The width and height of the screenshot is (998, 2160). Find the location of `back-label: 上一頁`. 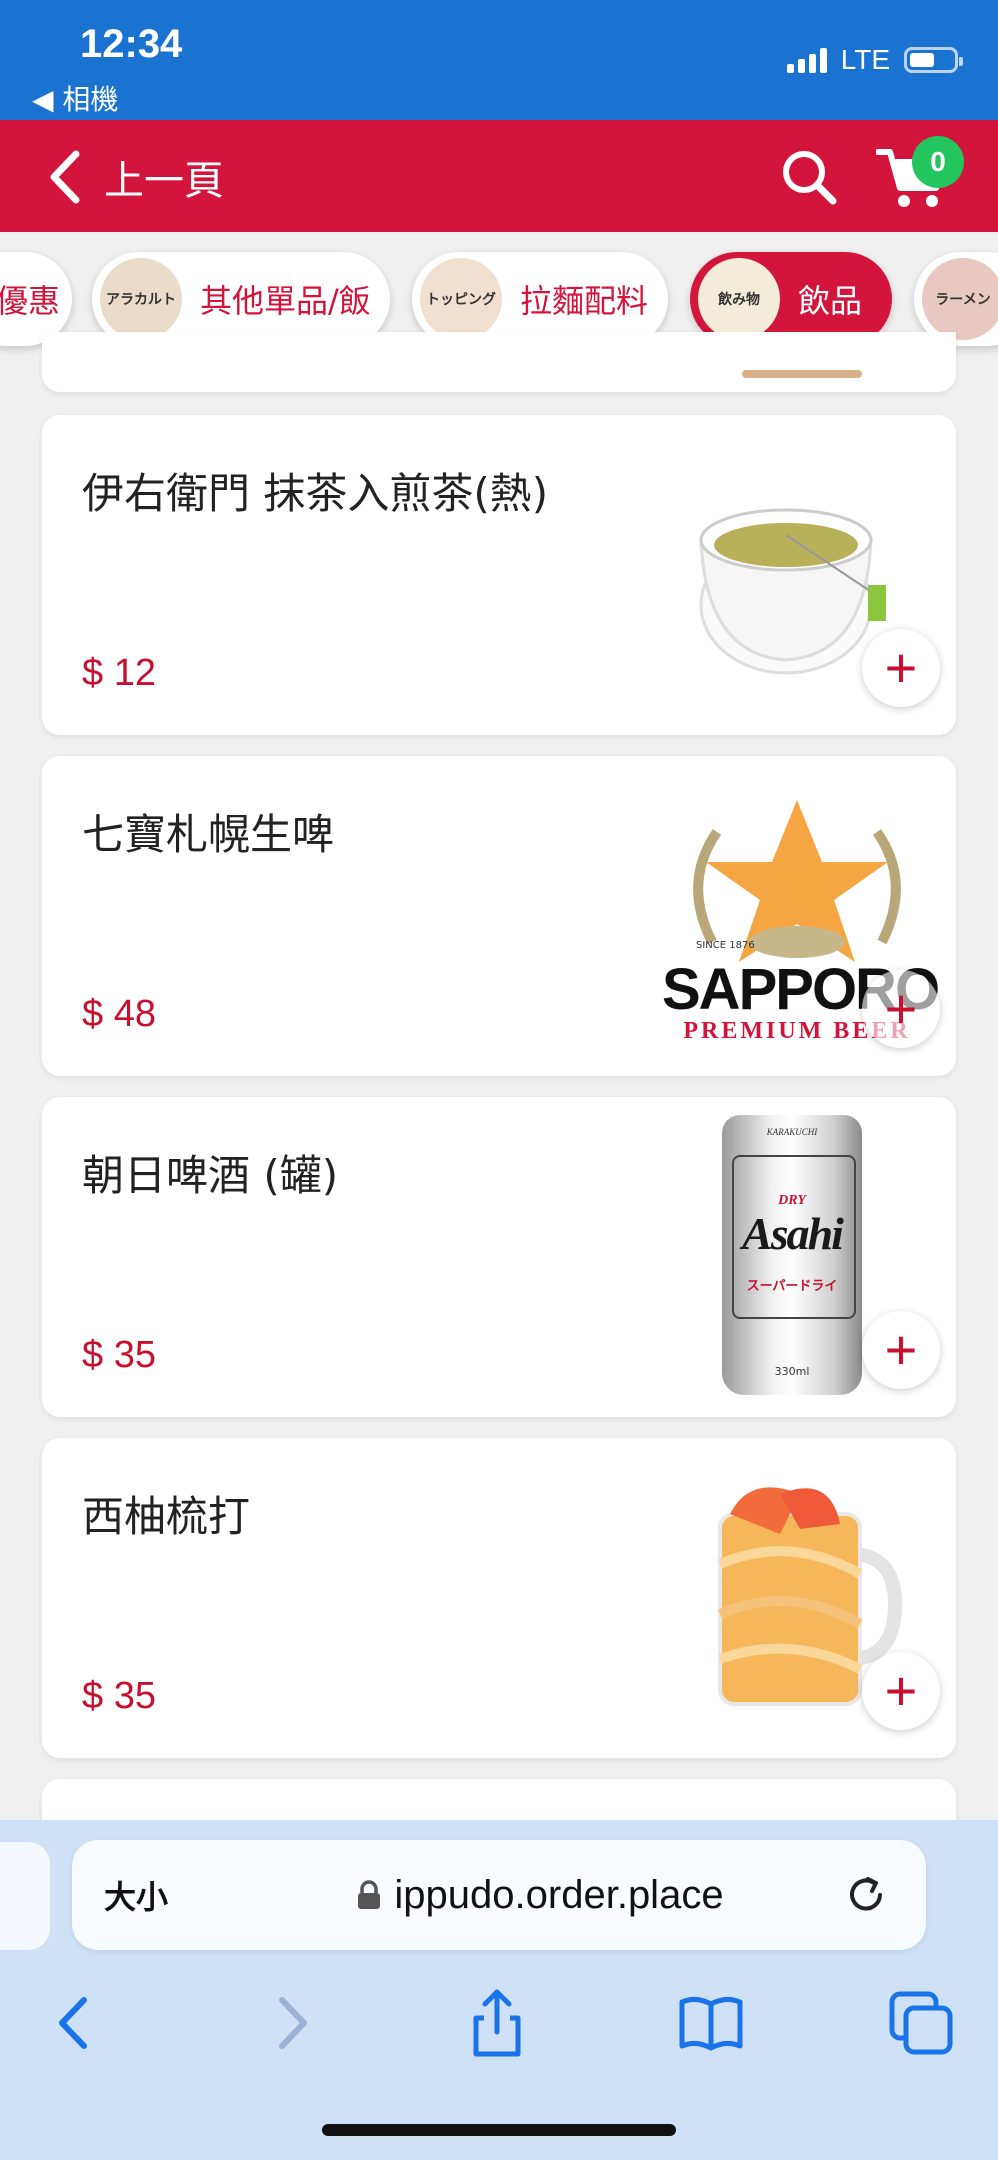

back-label: 上一頁 is located at coordinates (164, 181).